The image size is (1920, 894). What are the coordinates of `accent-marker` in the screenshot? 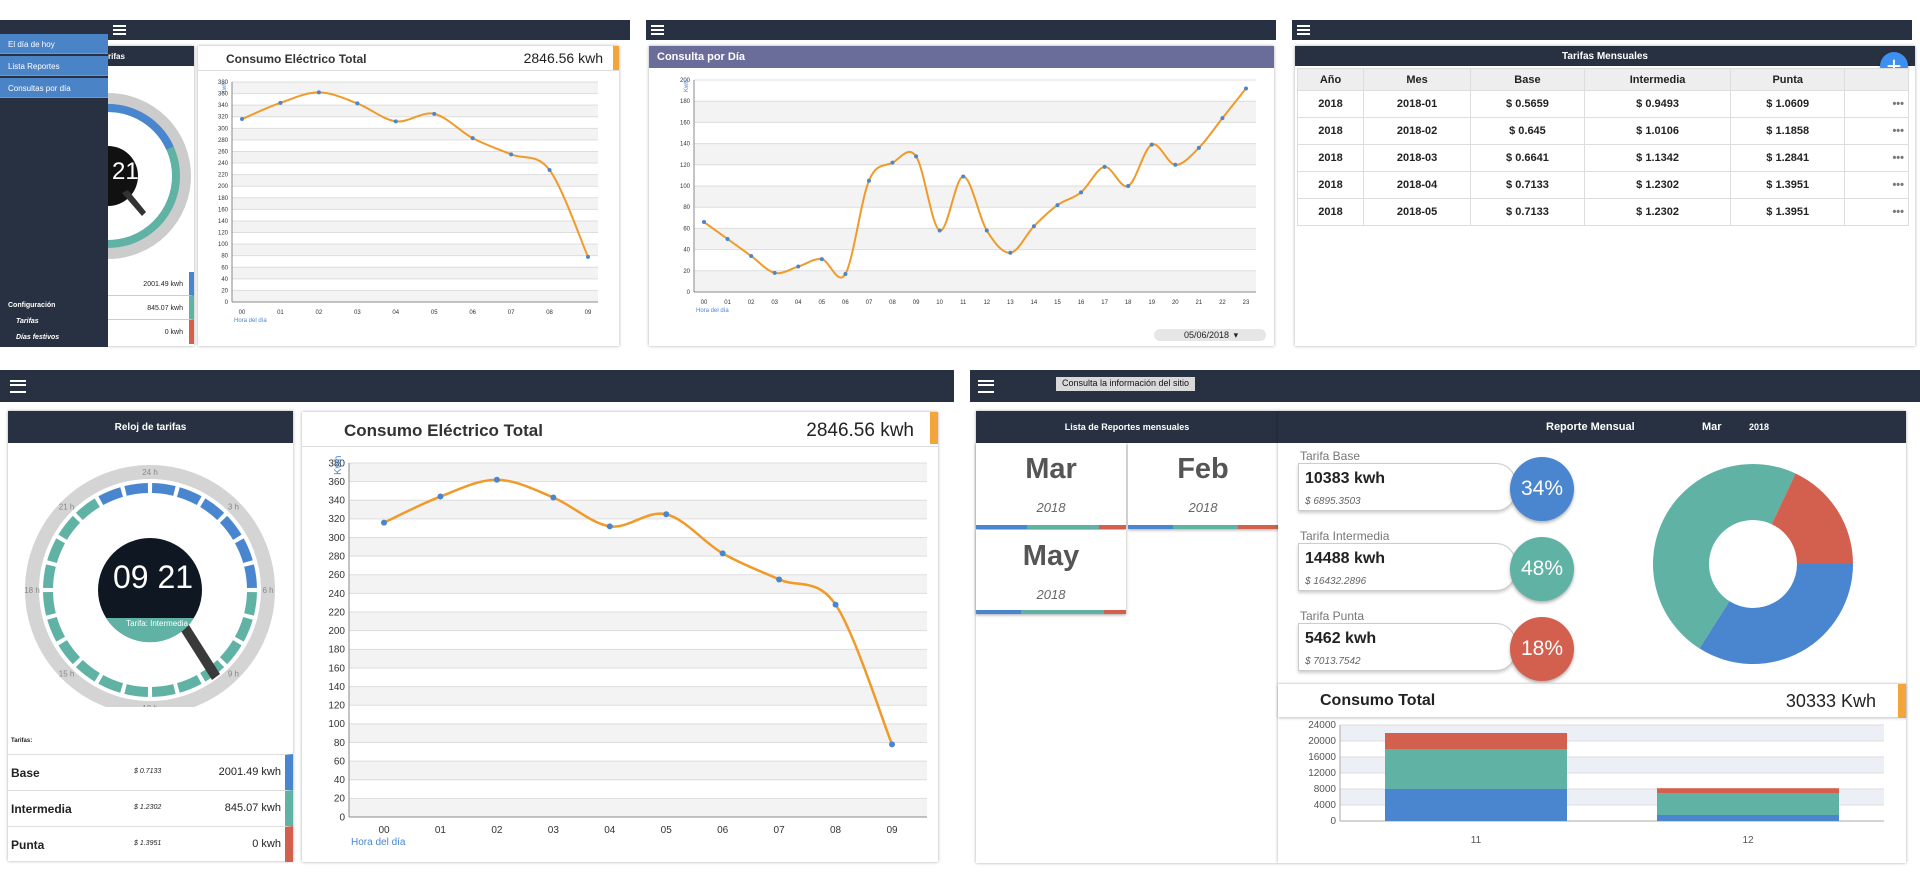 It's located at (934, 428).